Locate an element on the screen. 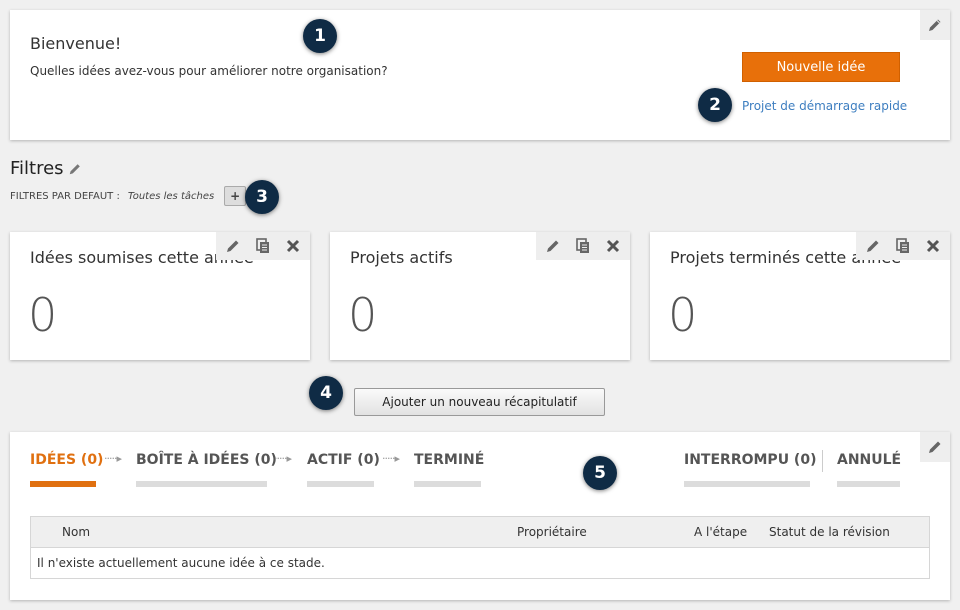 This screenshot has height=610, width=960. filters-heading: Filtres is located at coordinates (46, 168).